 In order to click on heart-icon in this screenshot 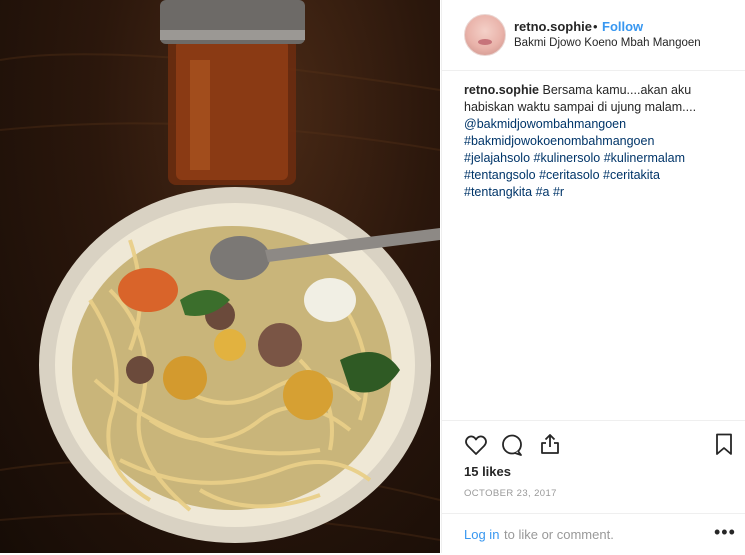, I will do `click(476, 445)`.